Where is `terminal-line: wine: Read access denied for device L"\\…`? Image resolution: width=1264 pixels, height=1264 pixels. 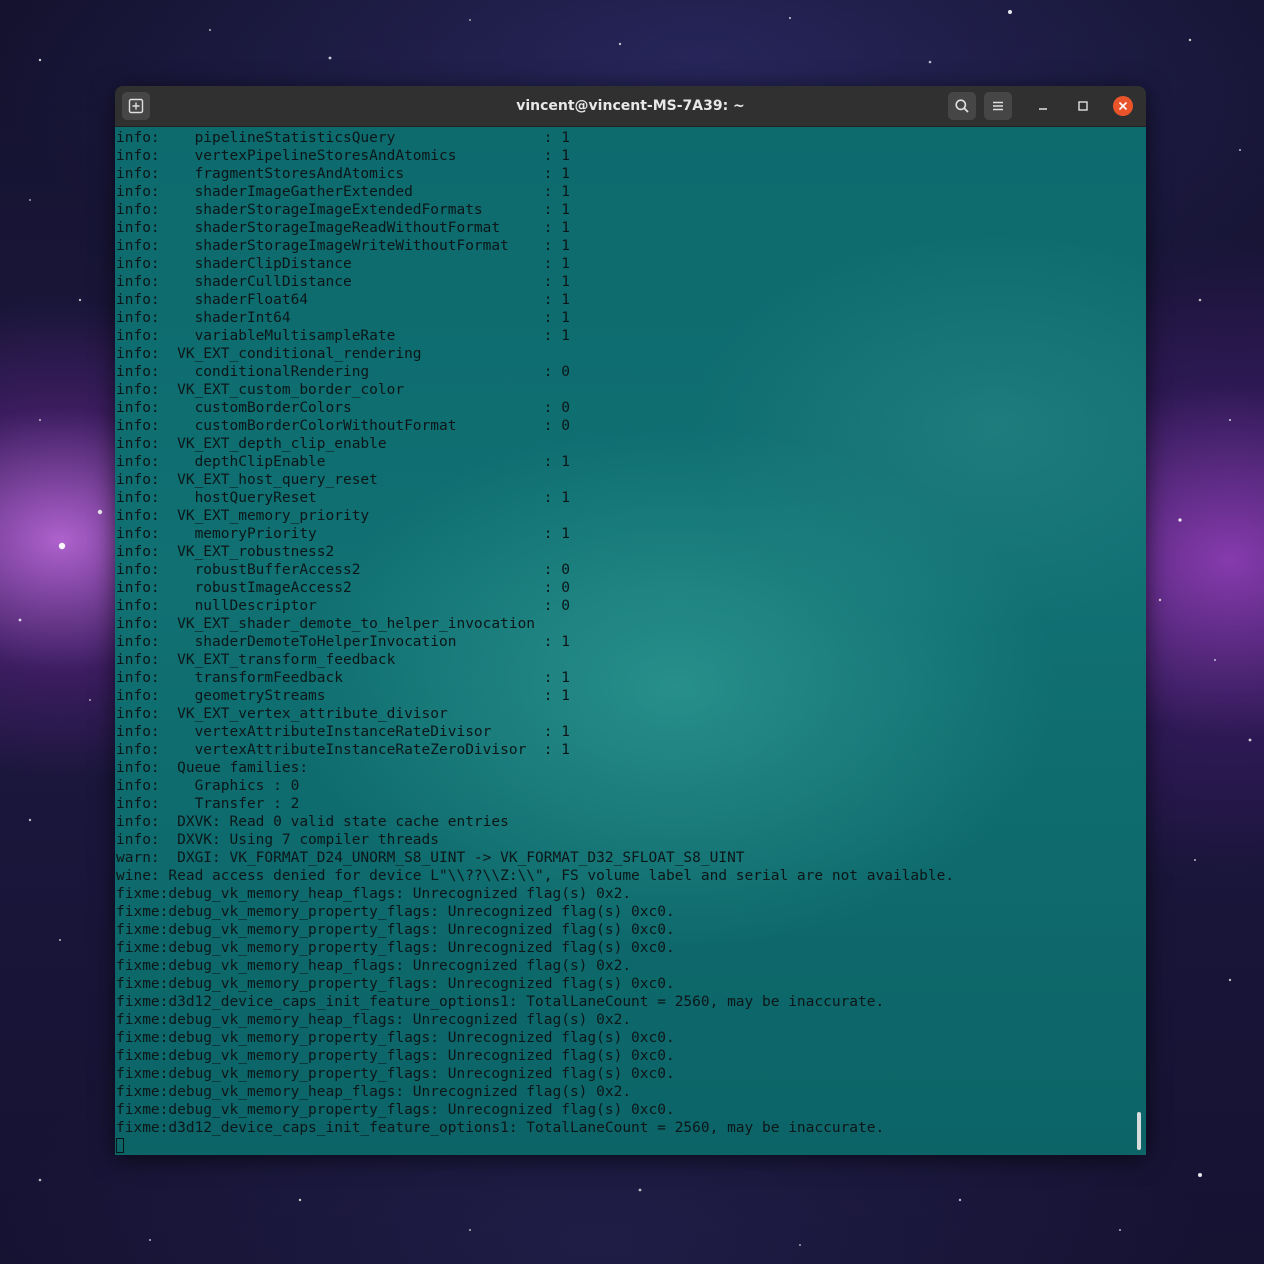 terminal-line: wine: Read access denied for device L"\\… is located at coordinates (535, 876).